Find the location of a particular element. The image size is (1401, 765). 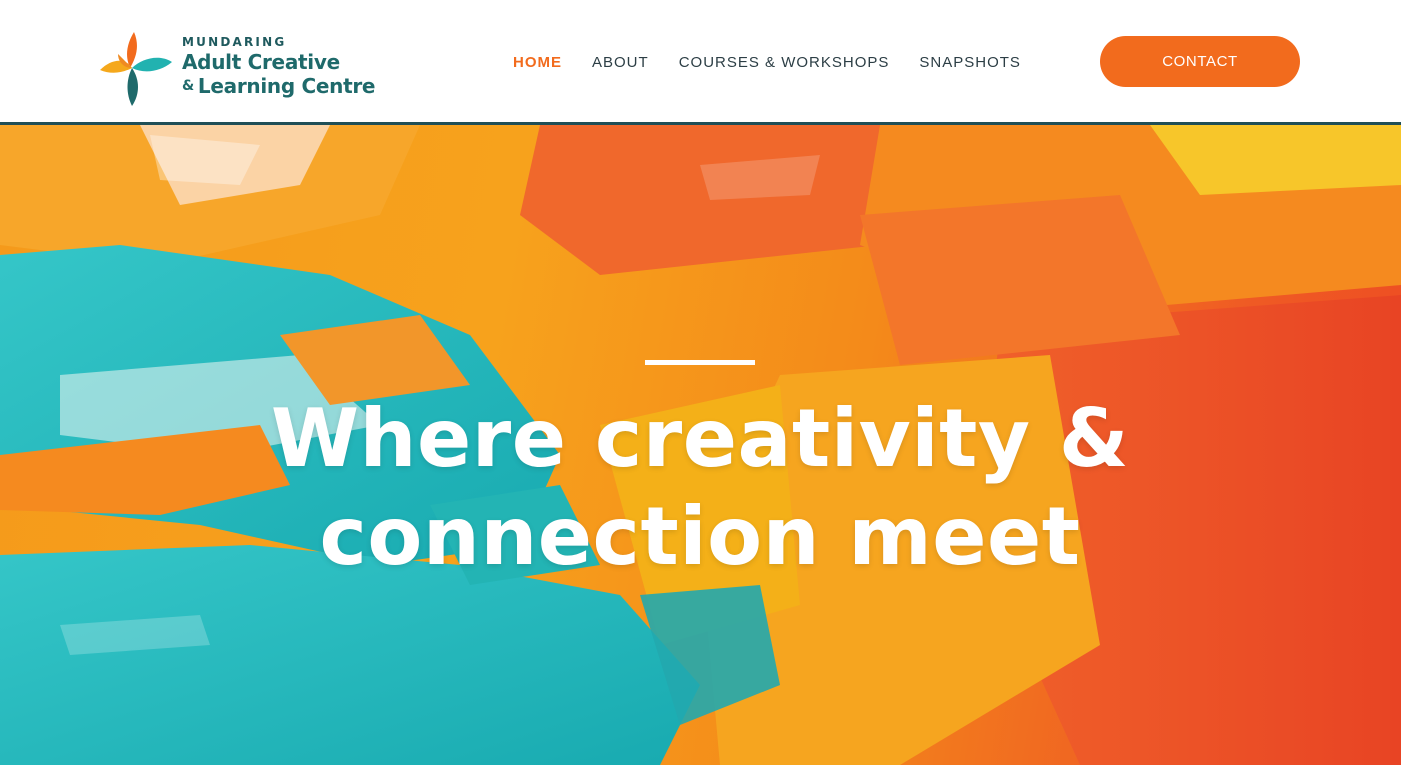

main-nav: HOME ABOUT COURSES & WORKSHOPS SNAPSHOTS is located at coordinates (767, 63).